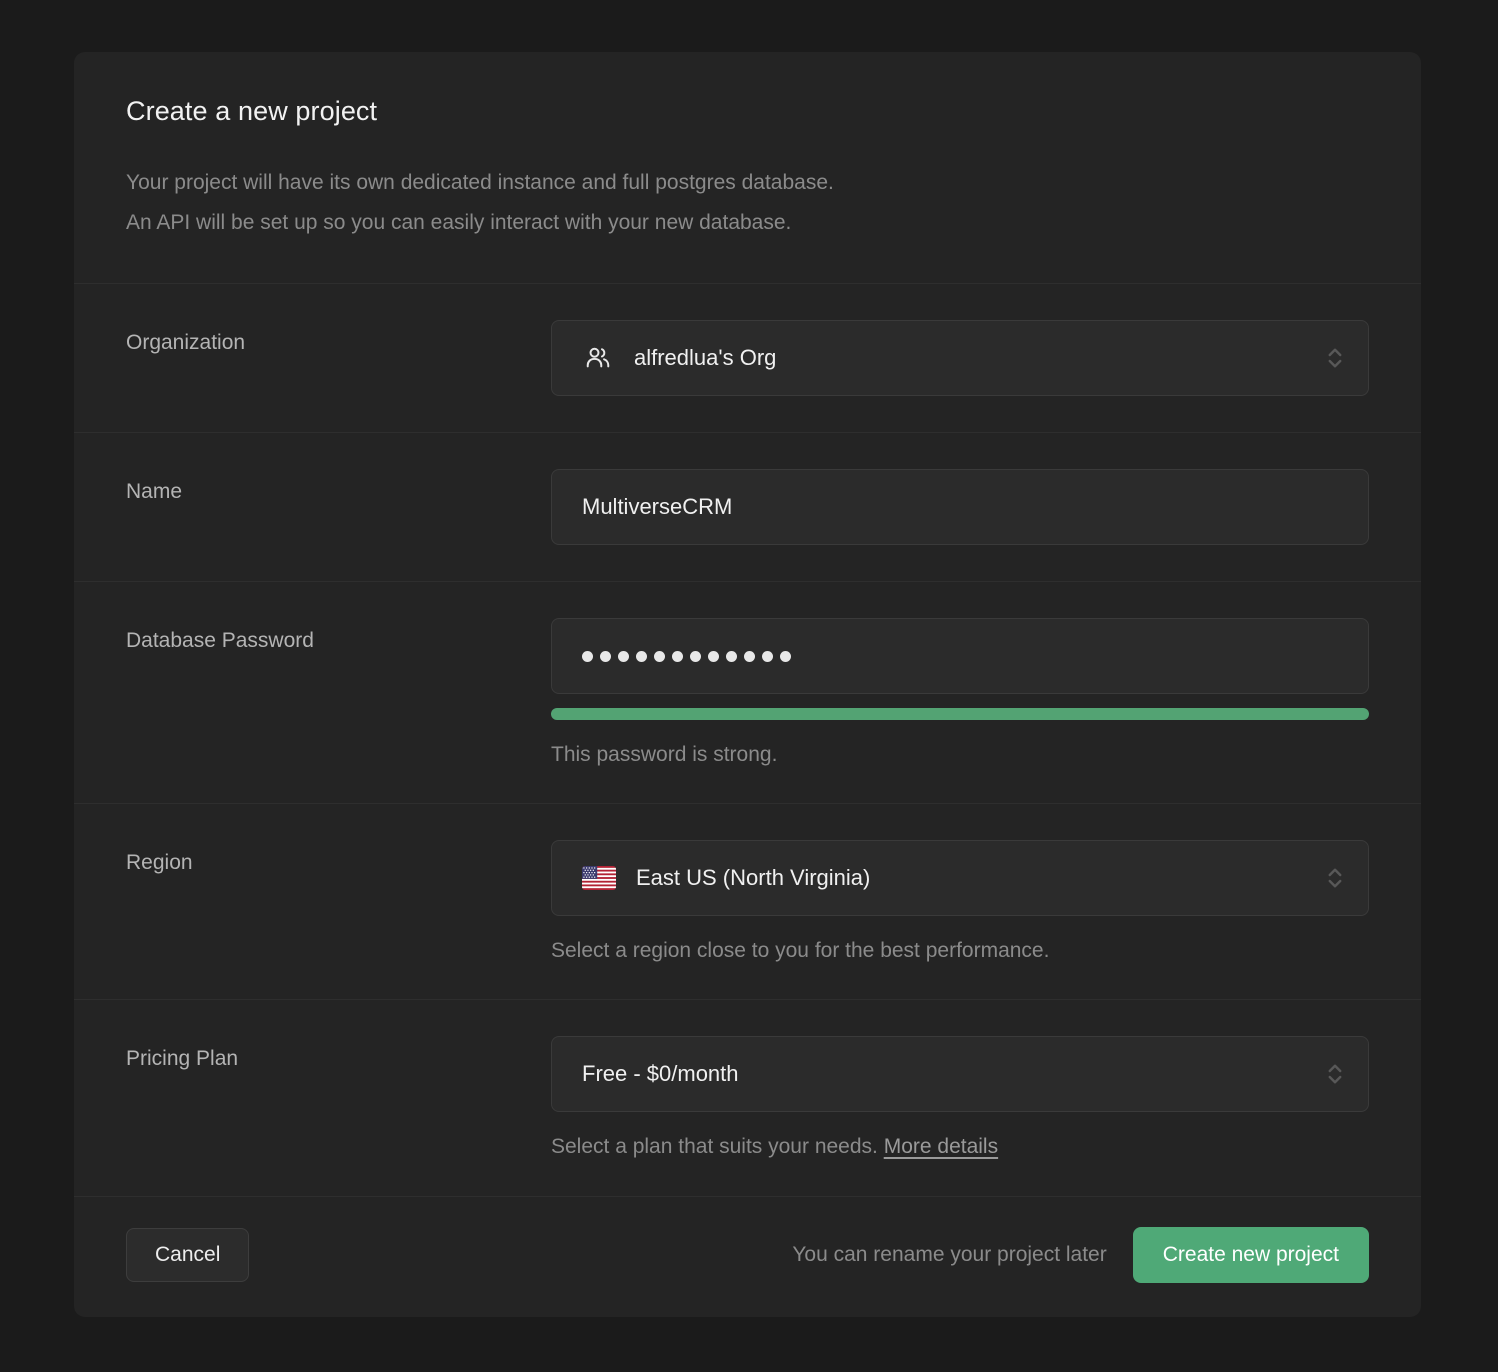 The height and width of the screenshot is (1372, 1498). What do you see at coordinates (598, 358) in the screenshot?
I see `users-icon` at bounding box center [598, 358].